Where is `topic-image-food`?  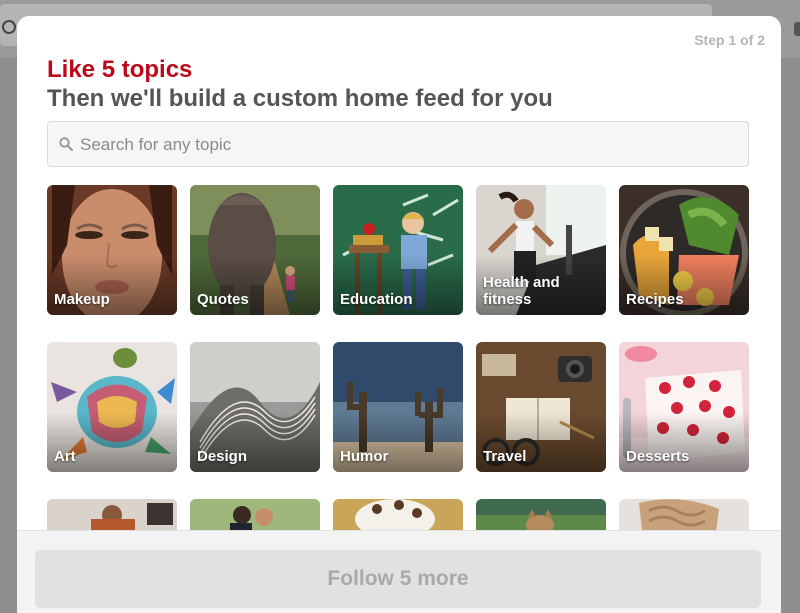 topic-image-food is located at coordinates (398, 514).